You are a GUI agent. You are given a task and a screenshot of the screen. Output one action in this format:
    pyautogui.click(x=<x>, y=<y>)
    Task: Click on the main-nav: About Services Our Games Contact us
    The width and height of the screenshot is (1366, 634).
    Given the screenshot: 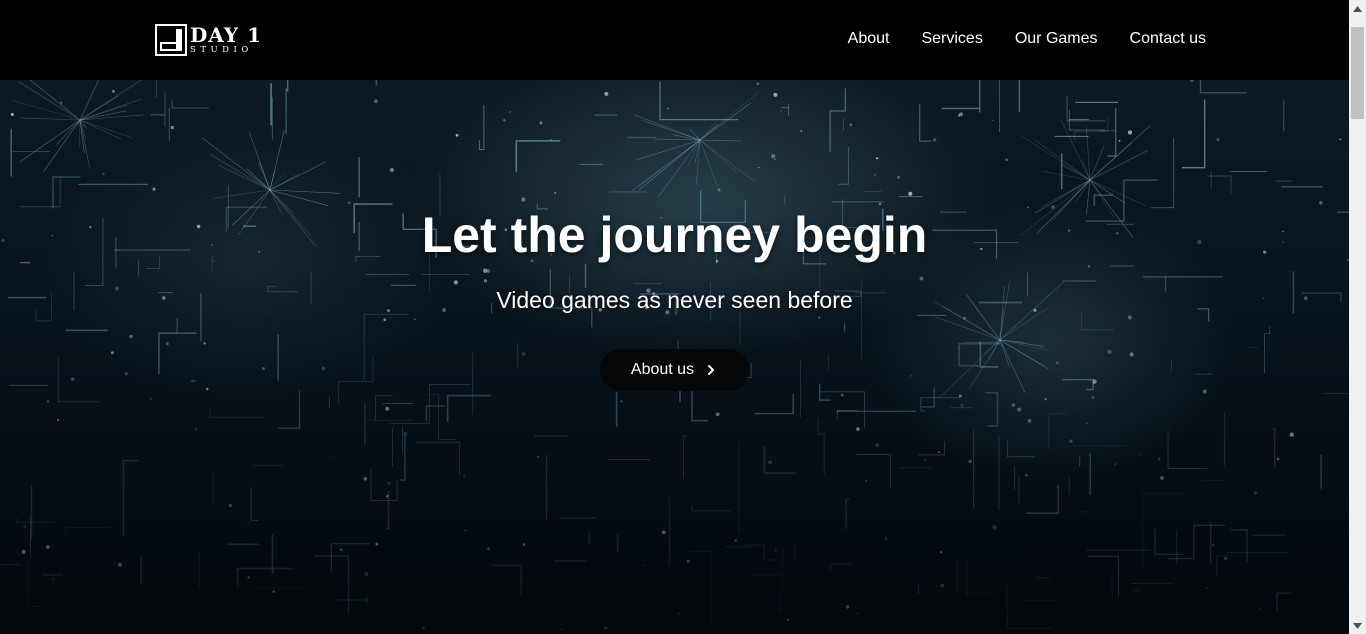 What is the action you would take?
    pyautogui.click(x=1027, y=39)
    